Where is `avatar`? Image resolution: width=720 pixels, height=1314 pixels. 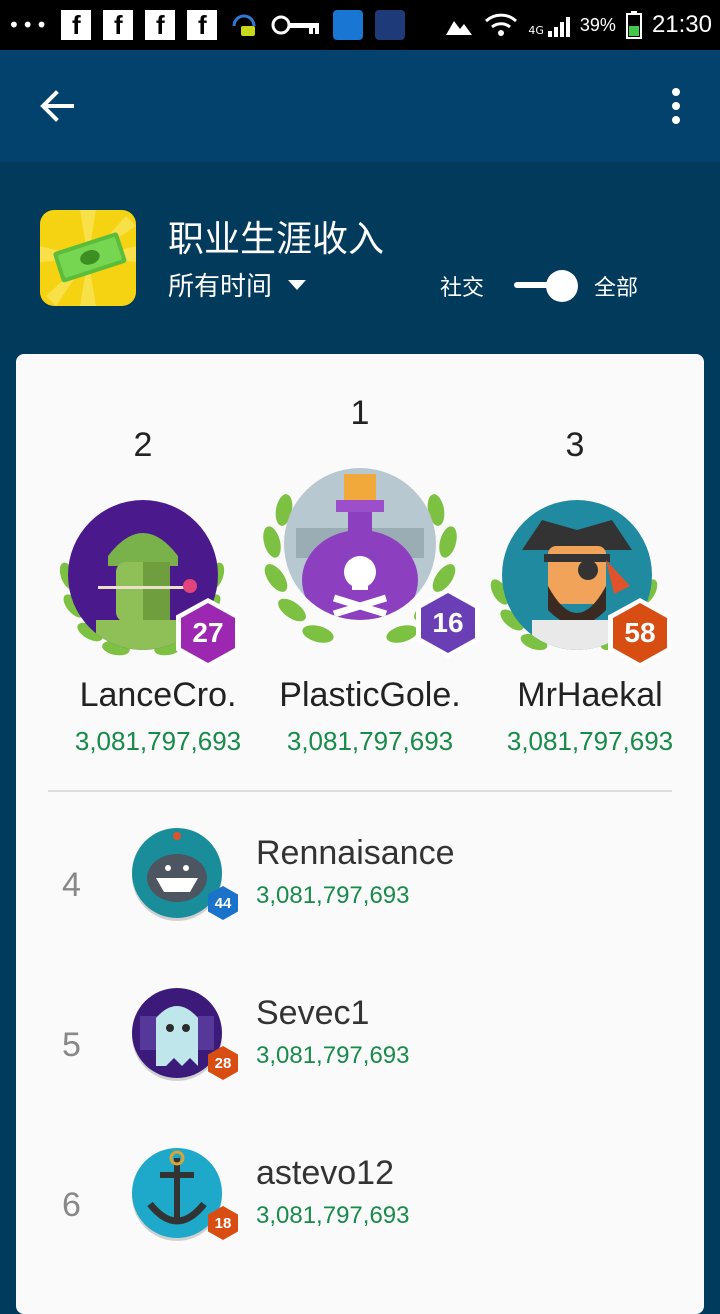 avatar is located at coordinates (360, 544).